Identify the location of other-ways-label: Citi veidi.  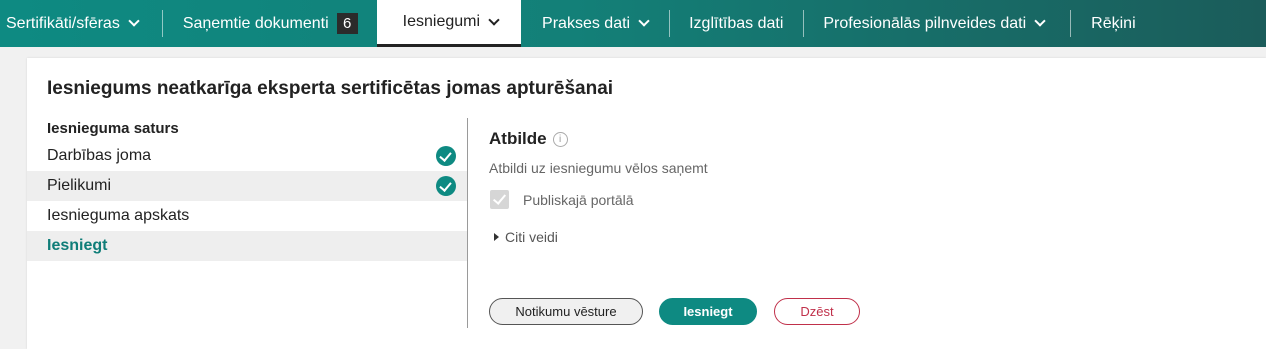
(531, 237).